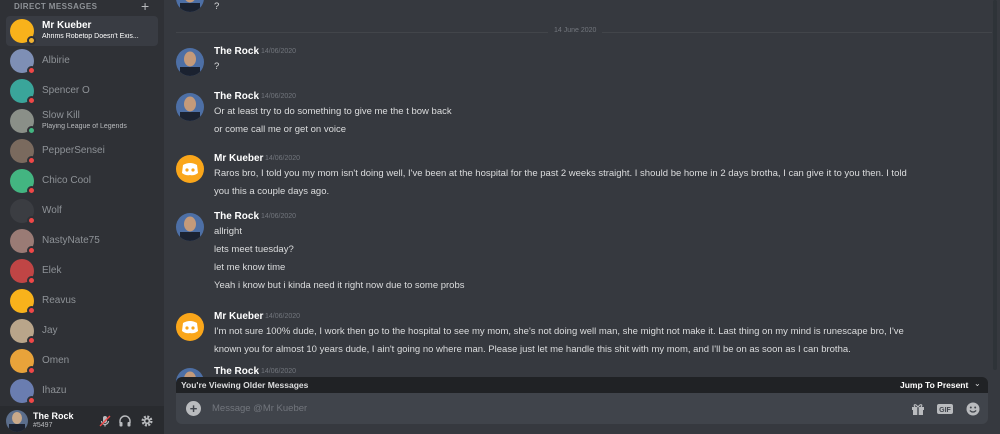  What do you see at coordinates (542, 408) in the screenshot?
I see `message-input` at bounding box center [542, 408].